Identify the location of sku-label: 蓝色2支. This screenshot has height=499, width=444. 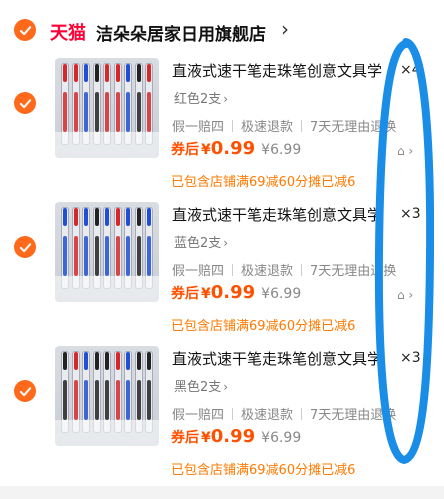
(198, 243).